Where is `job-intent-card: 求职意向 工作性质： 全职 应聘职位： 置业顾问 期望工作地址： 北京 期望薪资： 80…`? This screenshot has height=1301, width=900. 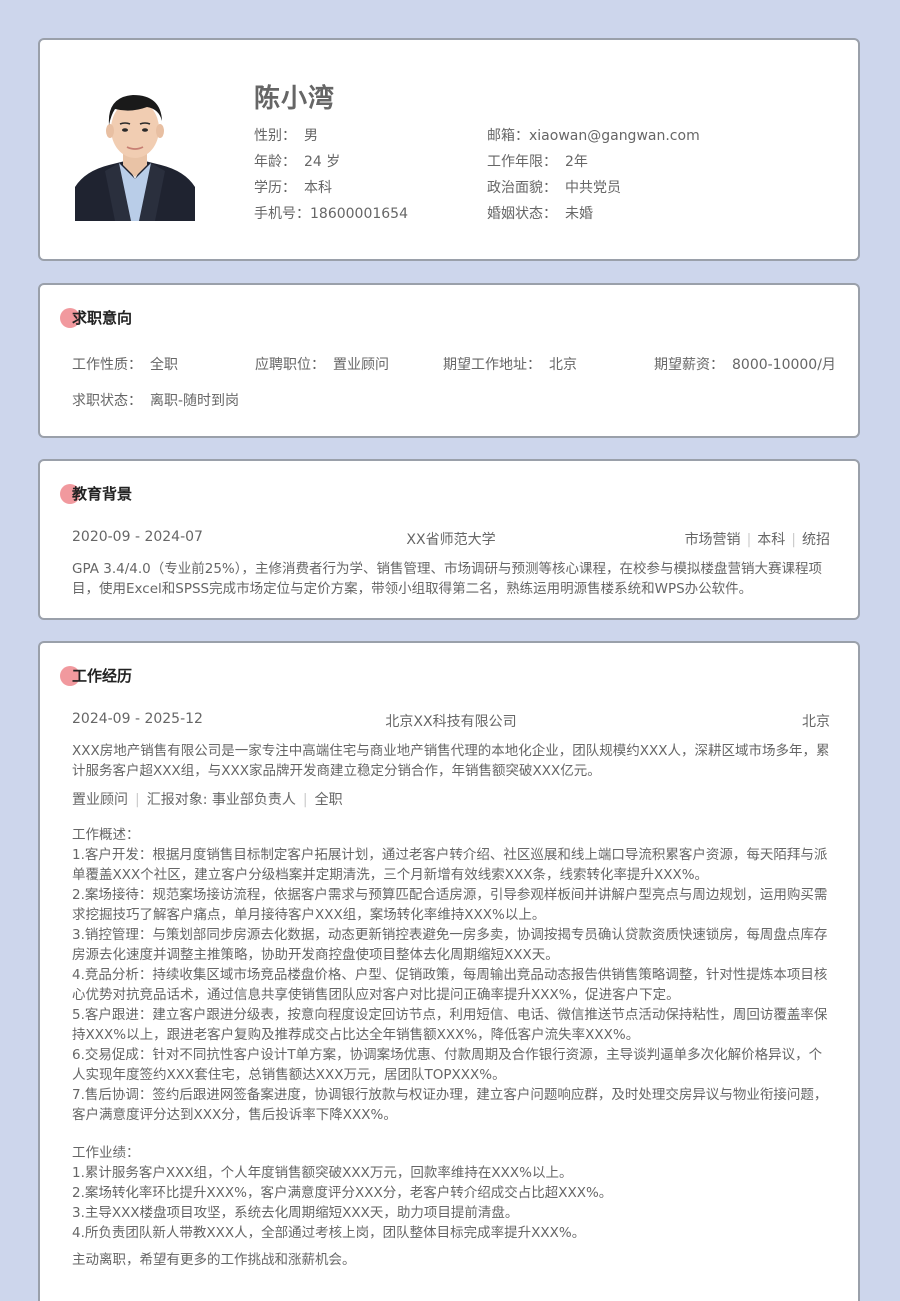 job-intent-card: 求职意向 工作性质： 全职 应聘职位： 置业顾问 期望工作地址： 北京 期望薪资： 80… is located at coordinates (449, 360).